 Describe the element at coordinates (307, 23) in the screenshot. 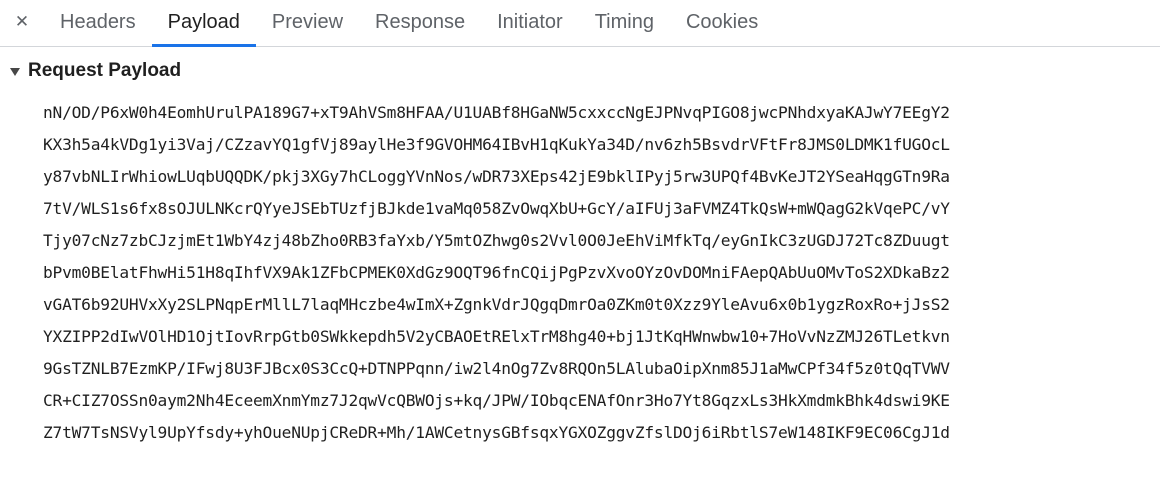

I see `tab-preview: Preview` at that location.